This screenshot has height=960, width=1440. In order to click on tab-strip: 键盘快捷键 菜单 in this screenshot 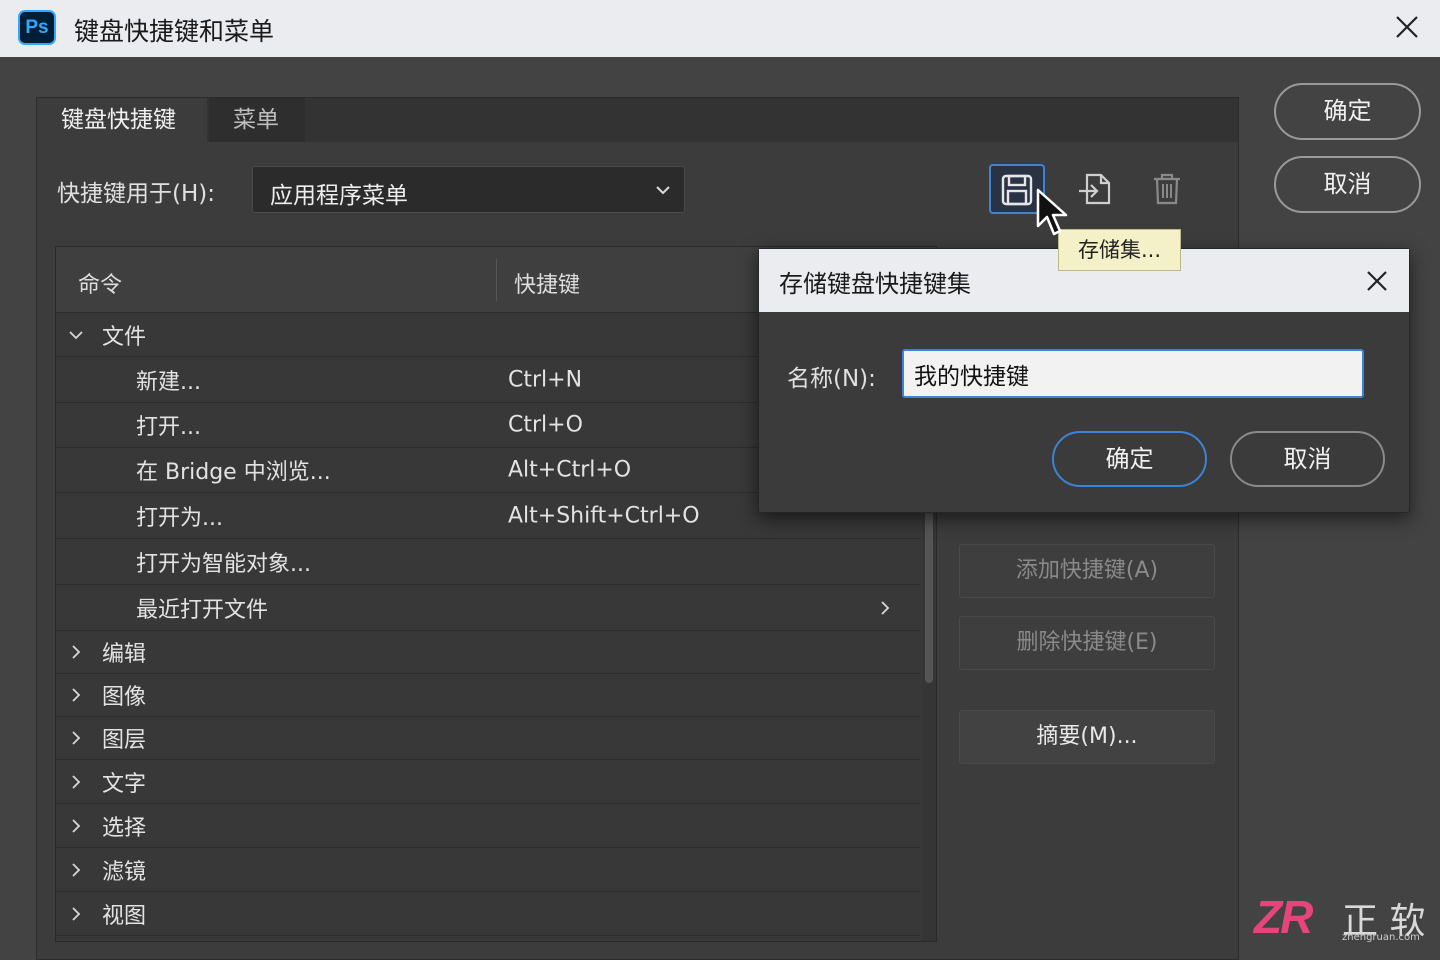, I will do `click(637, 120)`.